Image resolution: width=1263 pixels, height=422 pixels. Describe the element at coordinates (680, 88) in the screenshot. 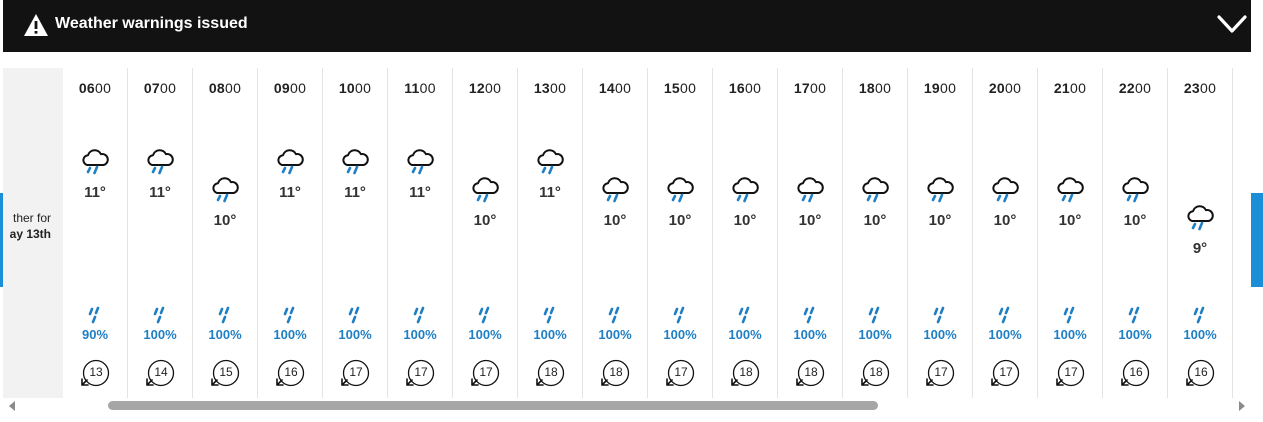

I see `hour-time: 1500` at that location.